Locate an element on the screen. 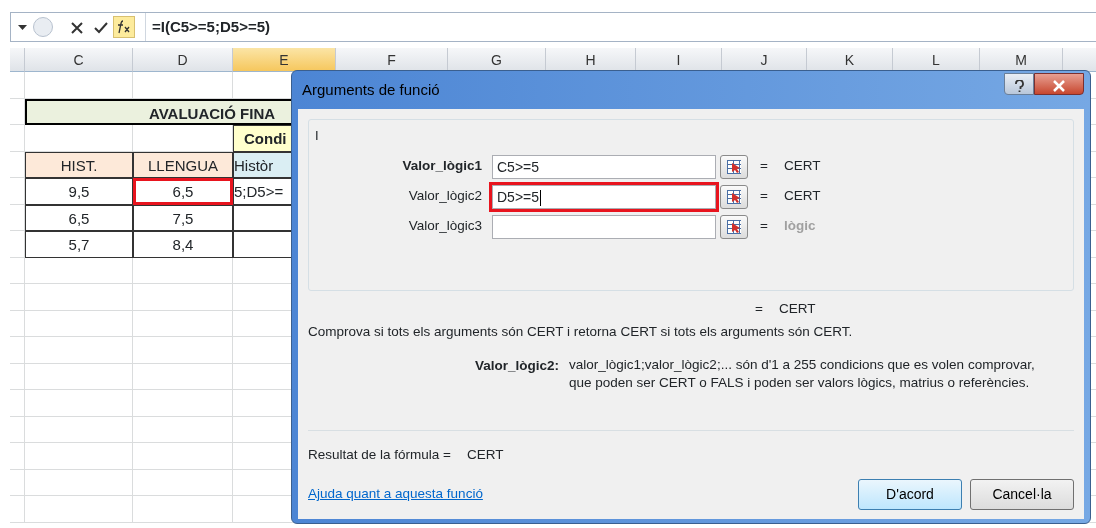 The image size is (1096, 528). column-header: H is located at coordinates (591, 60).